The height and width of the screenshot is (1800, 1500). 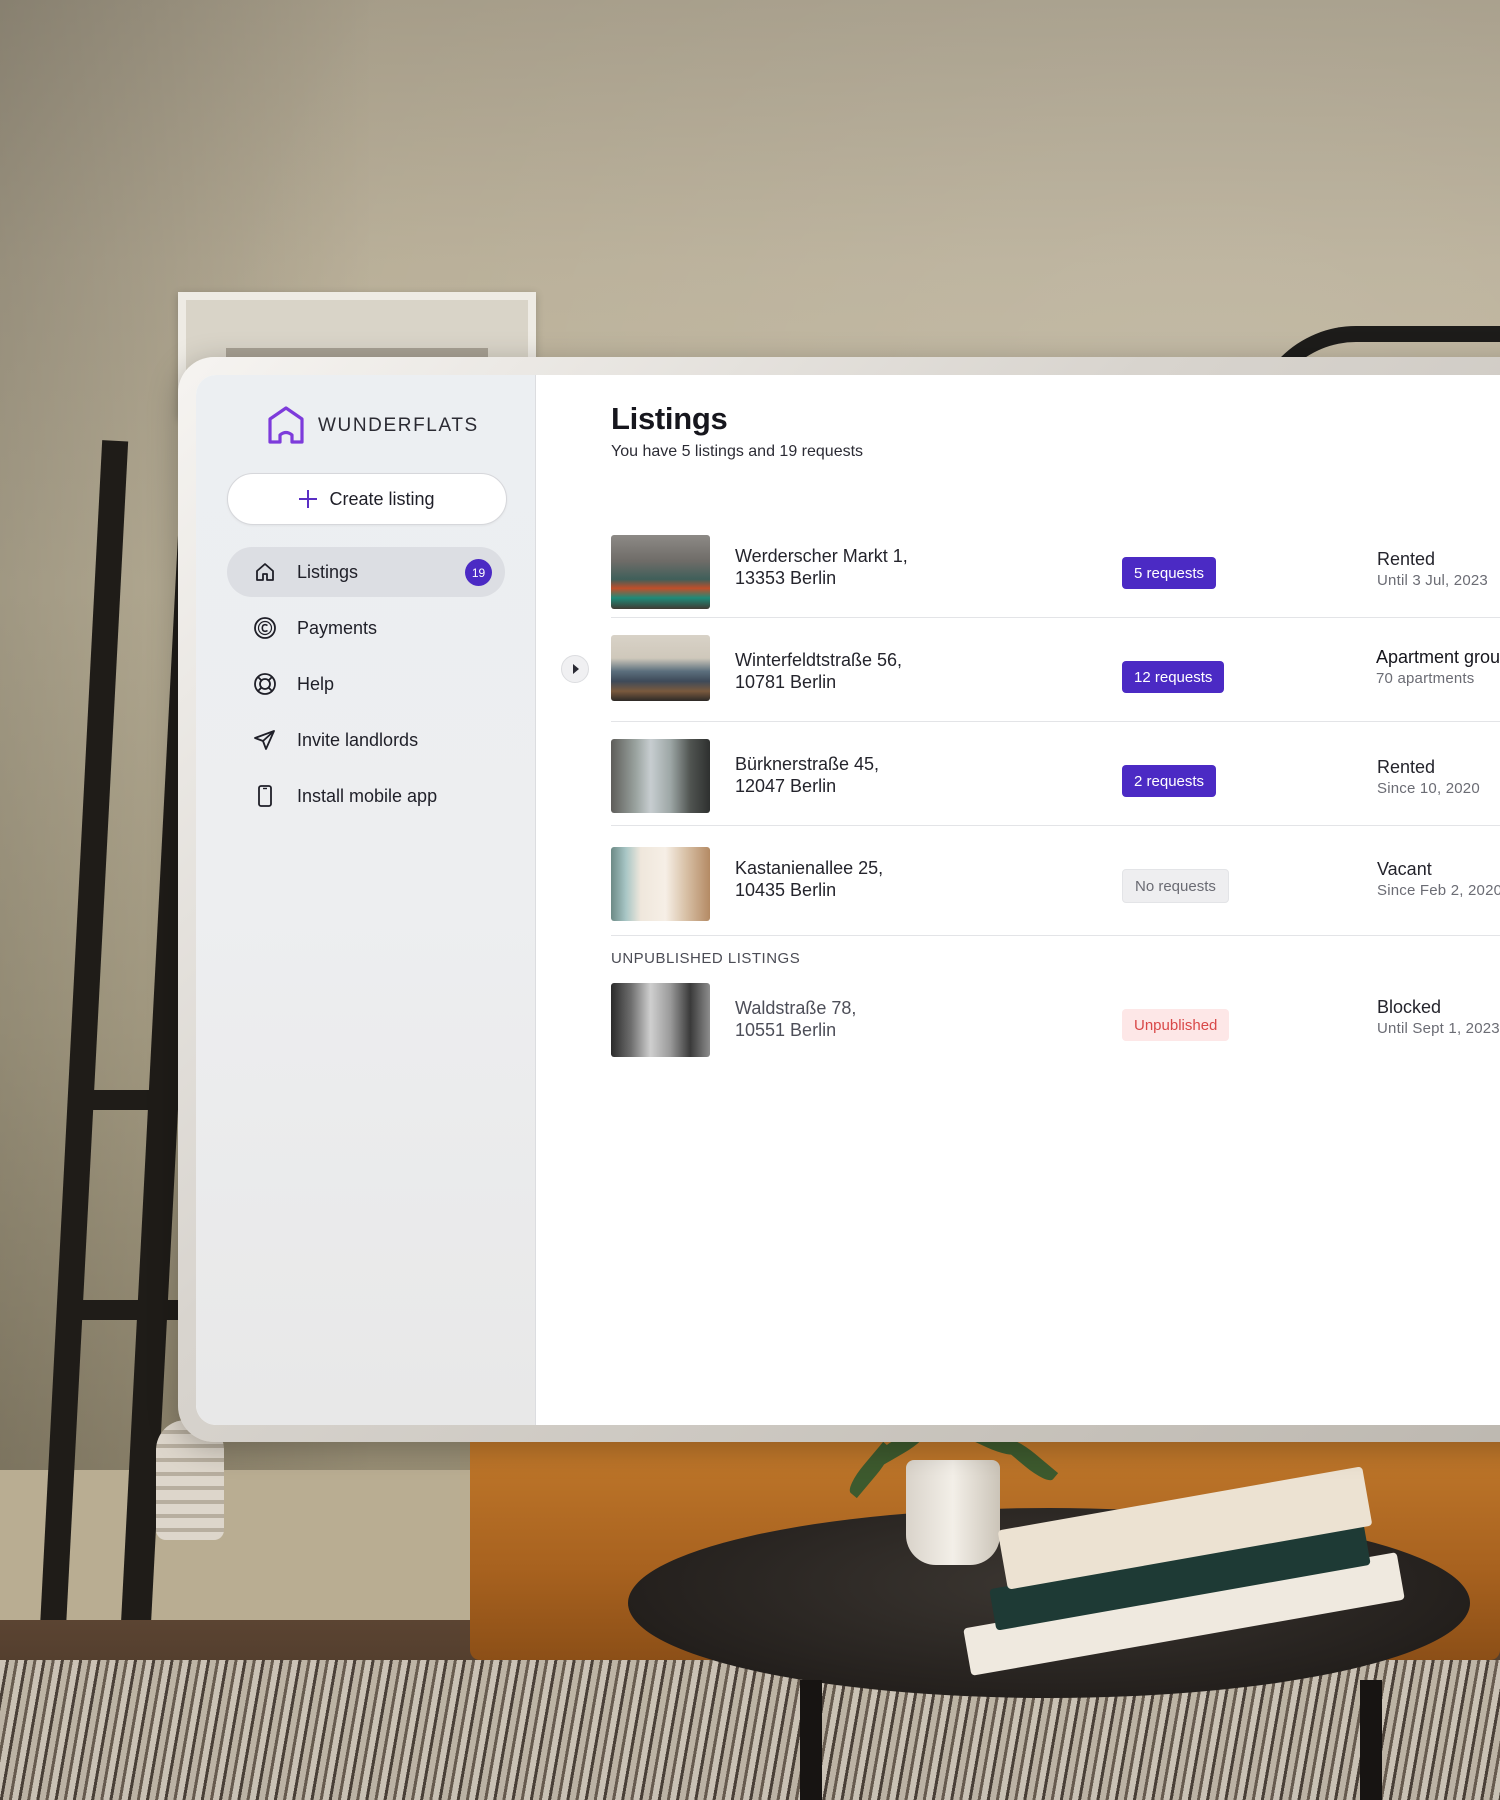 What do you see at coordinates (786, 1030) in the screenshot?
I see `address-line2: 10551 Berlin` at bounding box center [786, 1030].